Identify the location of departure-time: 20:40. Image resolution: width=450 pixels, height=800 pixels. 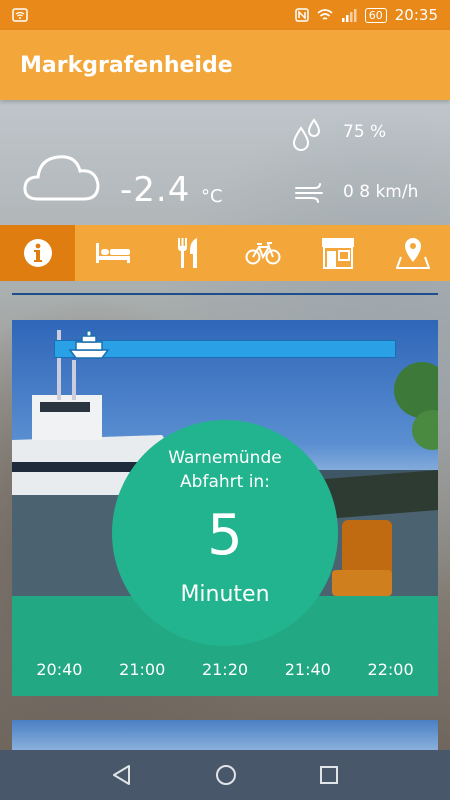
(59, 669).